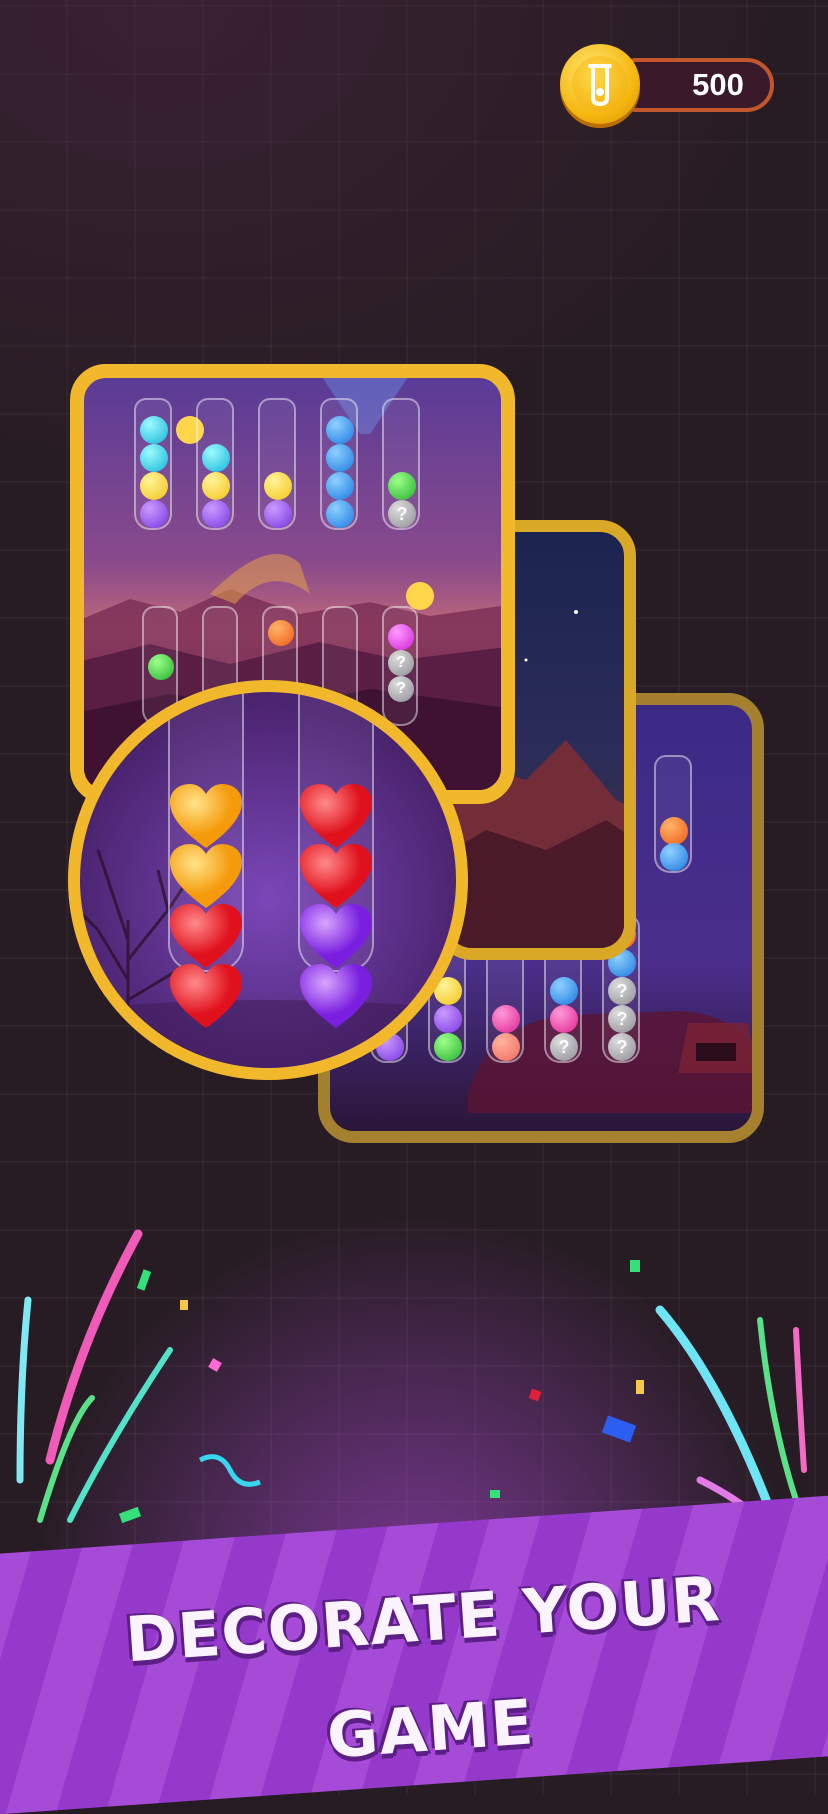 Image resolution: width=828 pixels, height=1814 pixels. I want to click on zoom-preview, so click(268, 880).